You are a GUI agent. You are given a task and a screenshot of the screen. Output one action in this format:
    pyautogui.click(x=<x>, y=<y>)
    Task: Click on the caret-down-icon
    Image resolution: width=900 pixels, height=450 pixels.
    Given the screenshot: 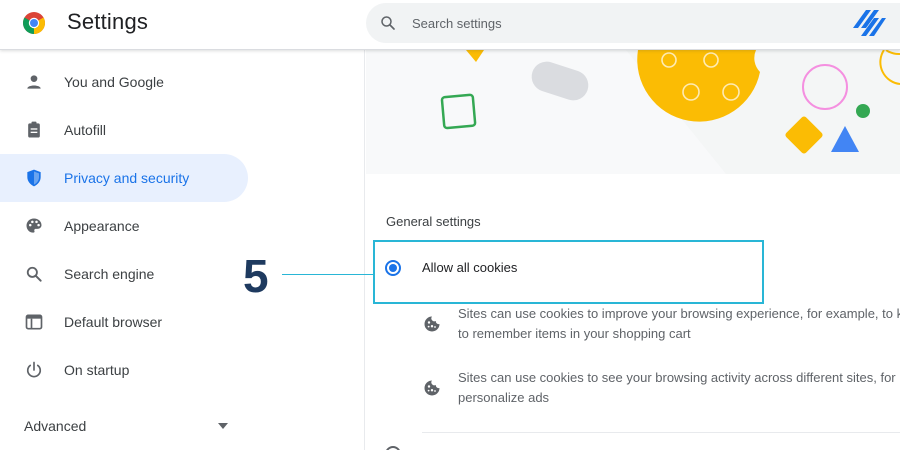 What is the action you would take?
    pyautogui.click(x=223, y=426)
    